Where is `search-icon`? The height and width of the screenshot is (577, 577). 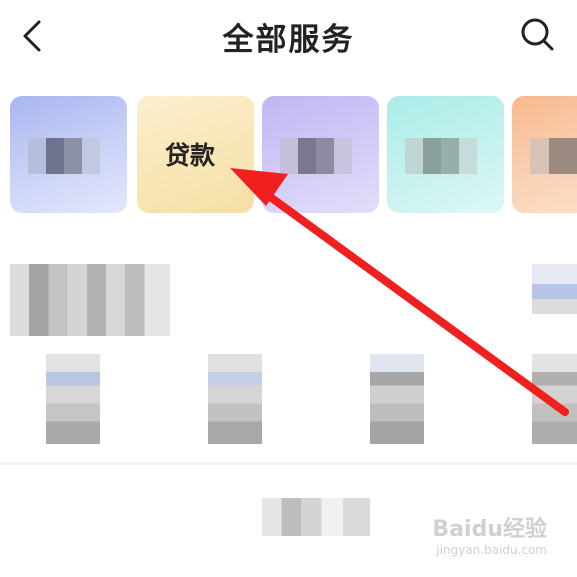 search-icon is located at coordinates (537, 34).